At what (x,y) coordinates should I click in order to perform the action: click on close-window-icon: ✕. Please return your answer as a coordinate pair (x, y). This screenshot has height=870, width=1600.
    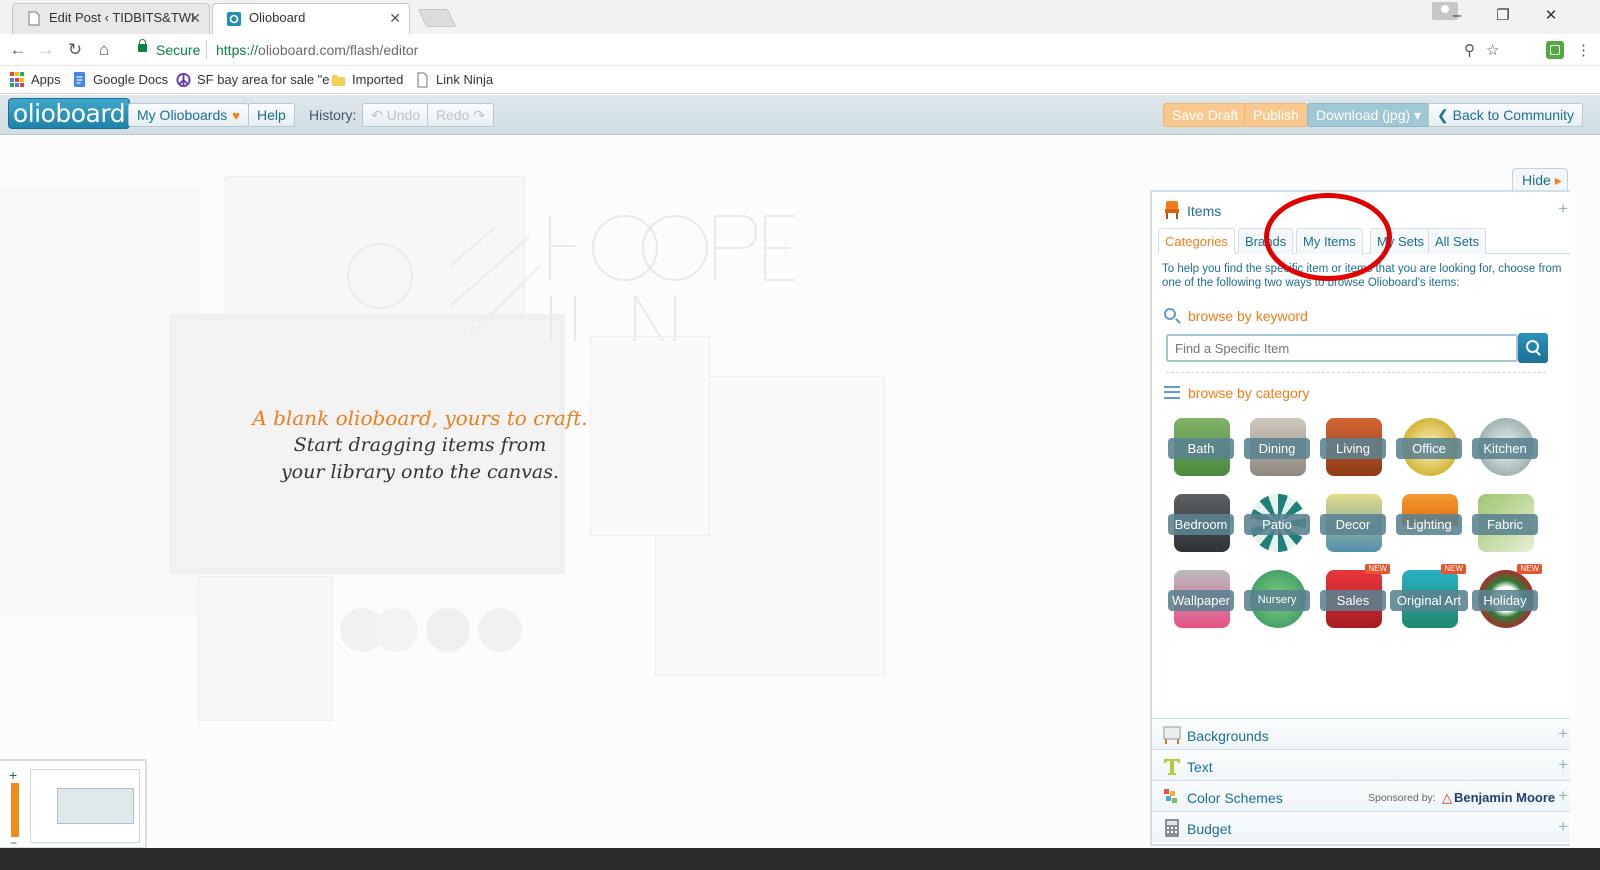
    Looking at the image, I should click on (1551, 17).